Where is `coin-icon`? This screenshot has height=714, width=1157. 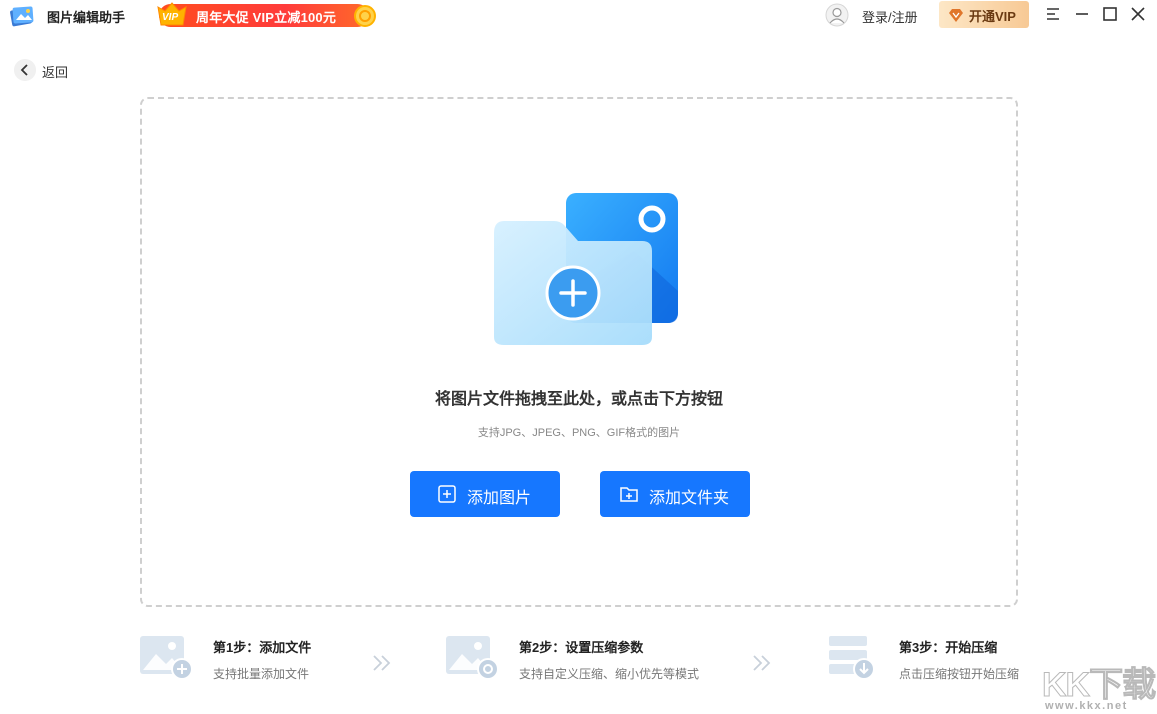 coin-icon is located at coordinates (365, 16).